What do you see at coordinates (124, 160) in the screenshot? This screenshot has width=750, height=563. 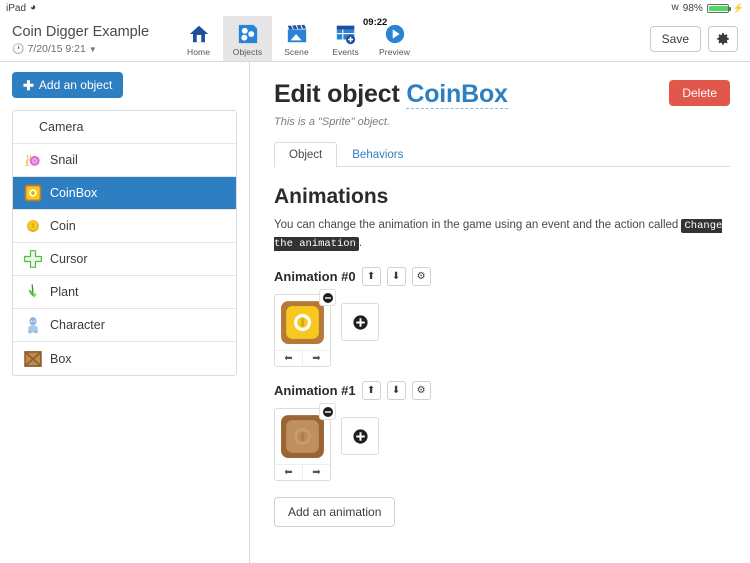 I see `list-item-snail: Snail` at bounding box center [124, 160].